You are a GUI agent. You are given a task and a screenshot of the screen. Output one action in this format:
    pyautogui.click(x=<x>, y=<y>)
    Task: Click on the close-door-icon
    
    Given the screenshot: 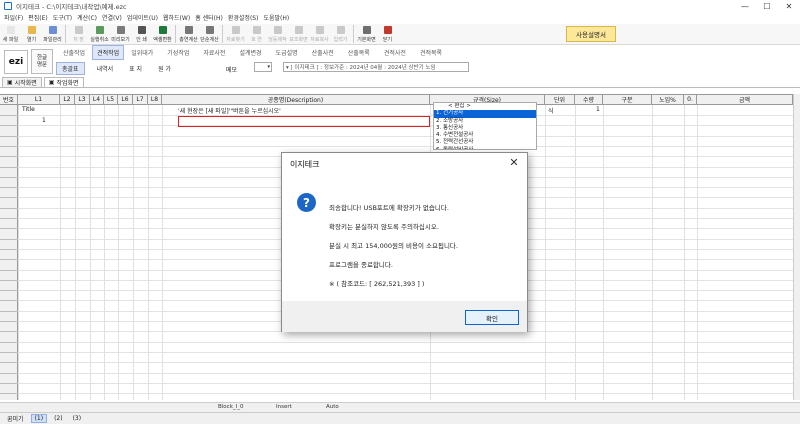 What is the action you would take?
    pyautogui.click(x=387, y=30)
    